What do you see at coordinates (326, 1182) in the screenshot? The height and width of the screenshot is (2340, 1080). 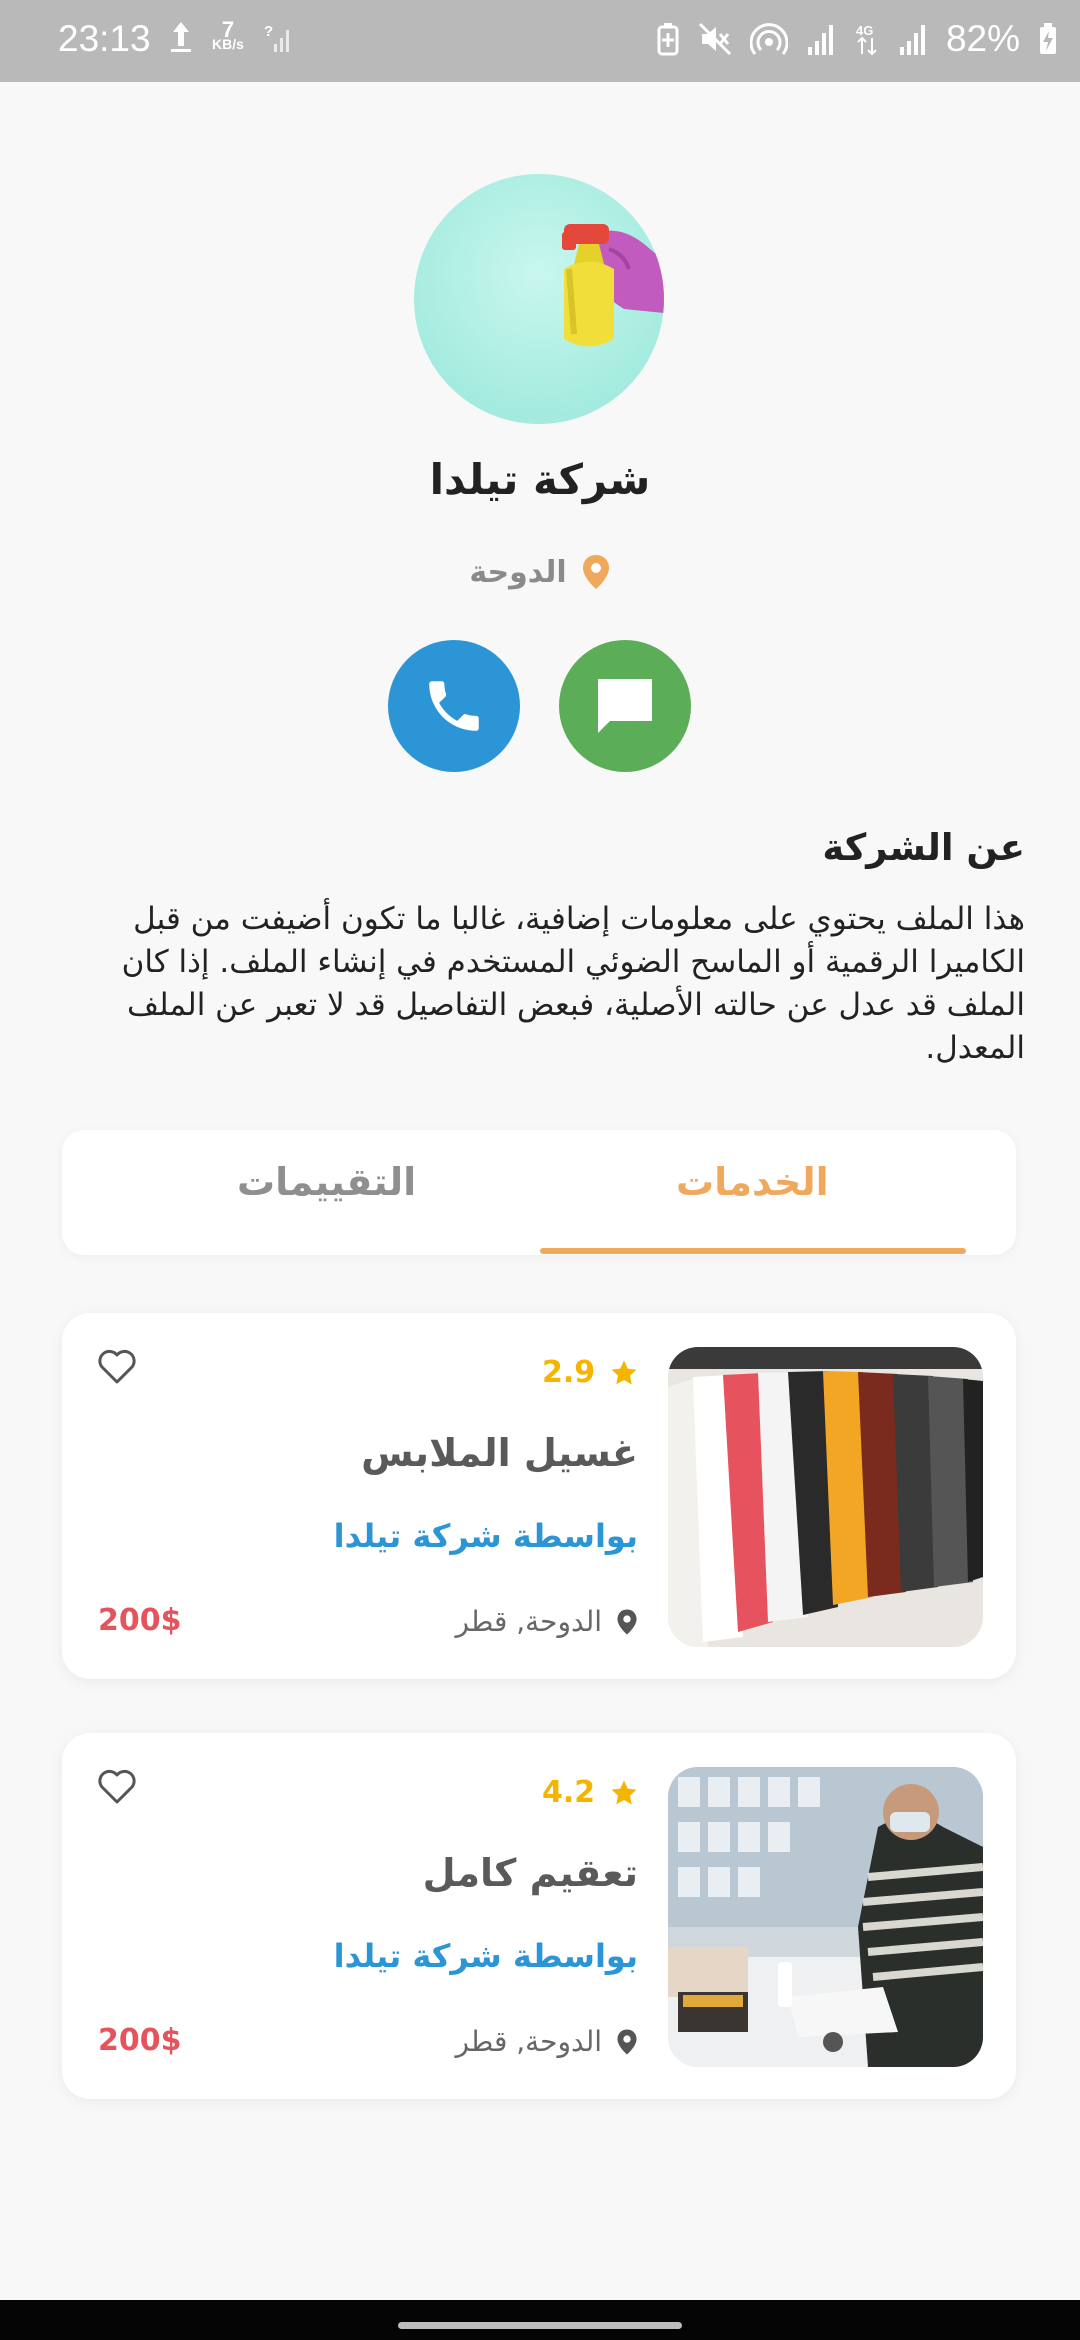 I see `tab-reviews: التقييمات` at bounding box center [326, 1182].